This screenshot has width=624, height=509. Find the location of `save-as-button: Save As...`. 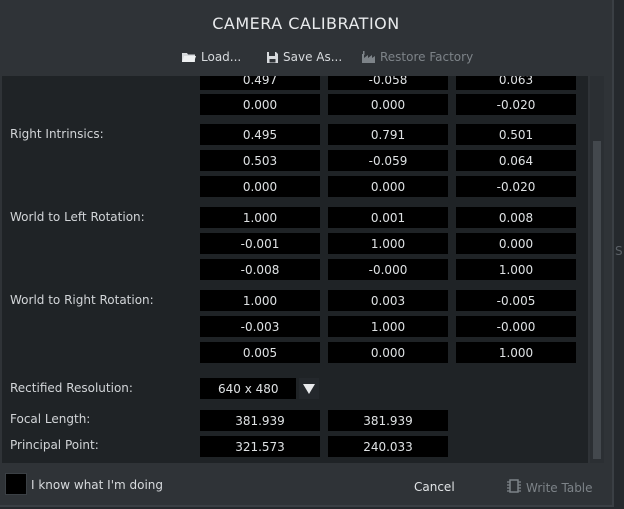

save-as-button: Save As... is located at coordinates (304, 57).